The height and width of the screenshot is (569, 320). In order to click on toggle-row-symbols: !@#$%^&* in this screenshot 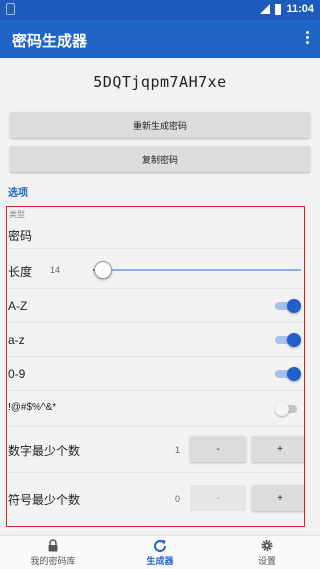, I will do `click(155, 409)`.